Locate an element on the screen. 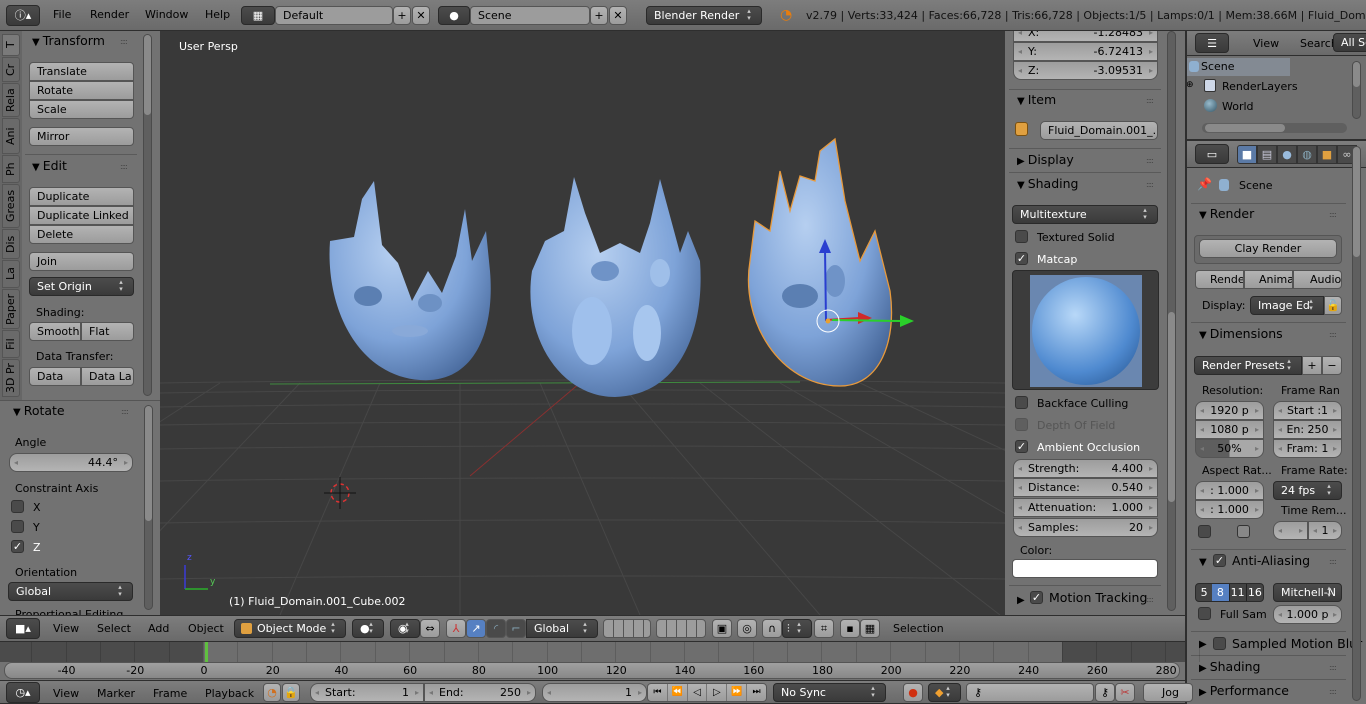 This screenshot has height=704, width=1366. timeline-menu-view: View is located at coordinates (66, 693).